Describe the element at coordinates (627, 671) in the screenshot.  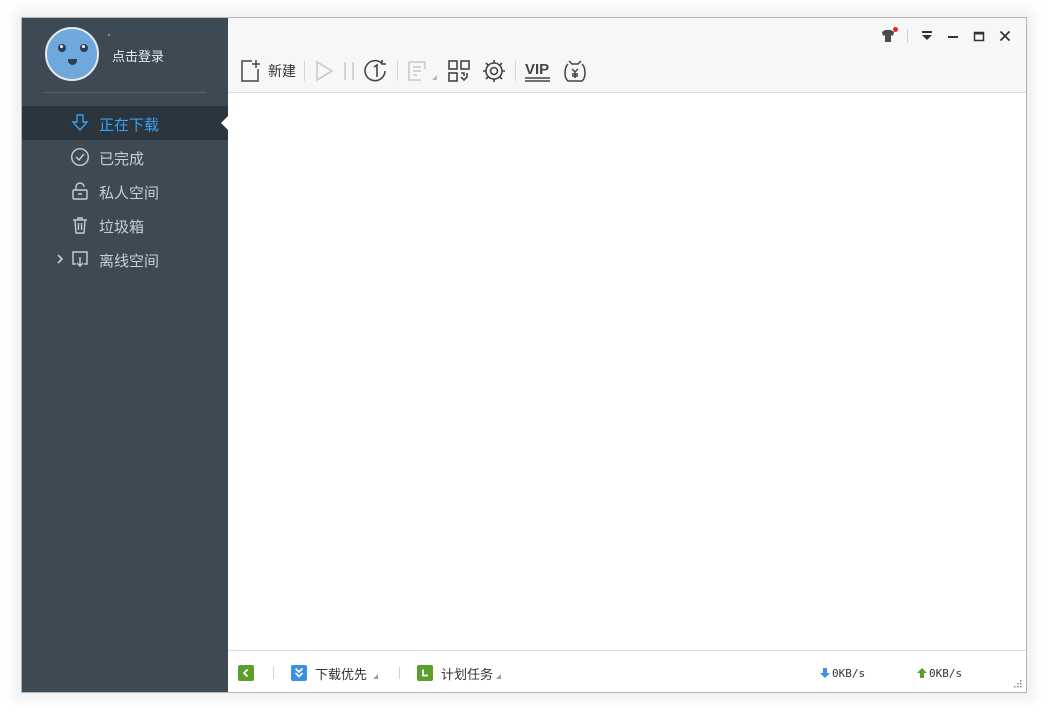
I see `status-bar: 下载优先 计划任务 0KB/s 0KB/s` at that location.